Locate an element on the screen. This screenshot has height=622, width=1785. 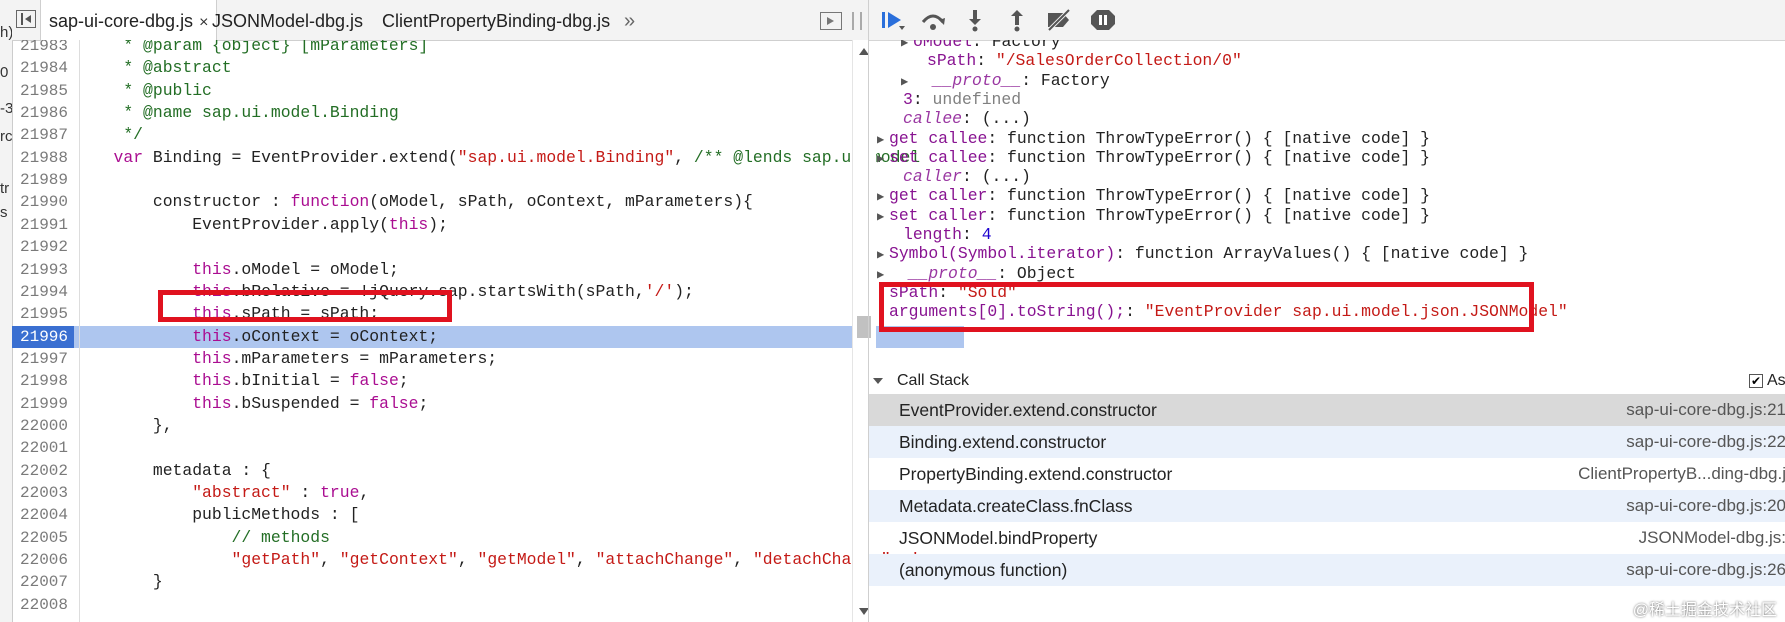
code-line: 22003 "abstract" : true, is located at coordinates (488, 493).